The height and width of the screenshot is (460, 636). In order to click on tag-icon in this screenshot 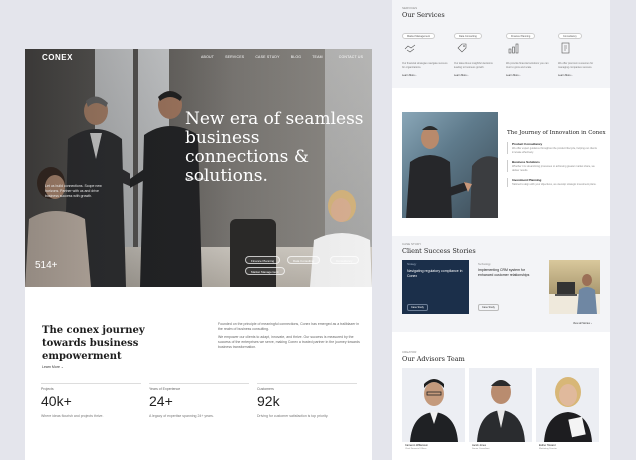, I will do `click(462, 48)`.